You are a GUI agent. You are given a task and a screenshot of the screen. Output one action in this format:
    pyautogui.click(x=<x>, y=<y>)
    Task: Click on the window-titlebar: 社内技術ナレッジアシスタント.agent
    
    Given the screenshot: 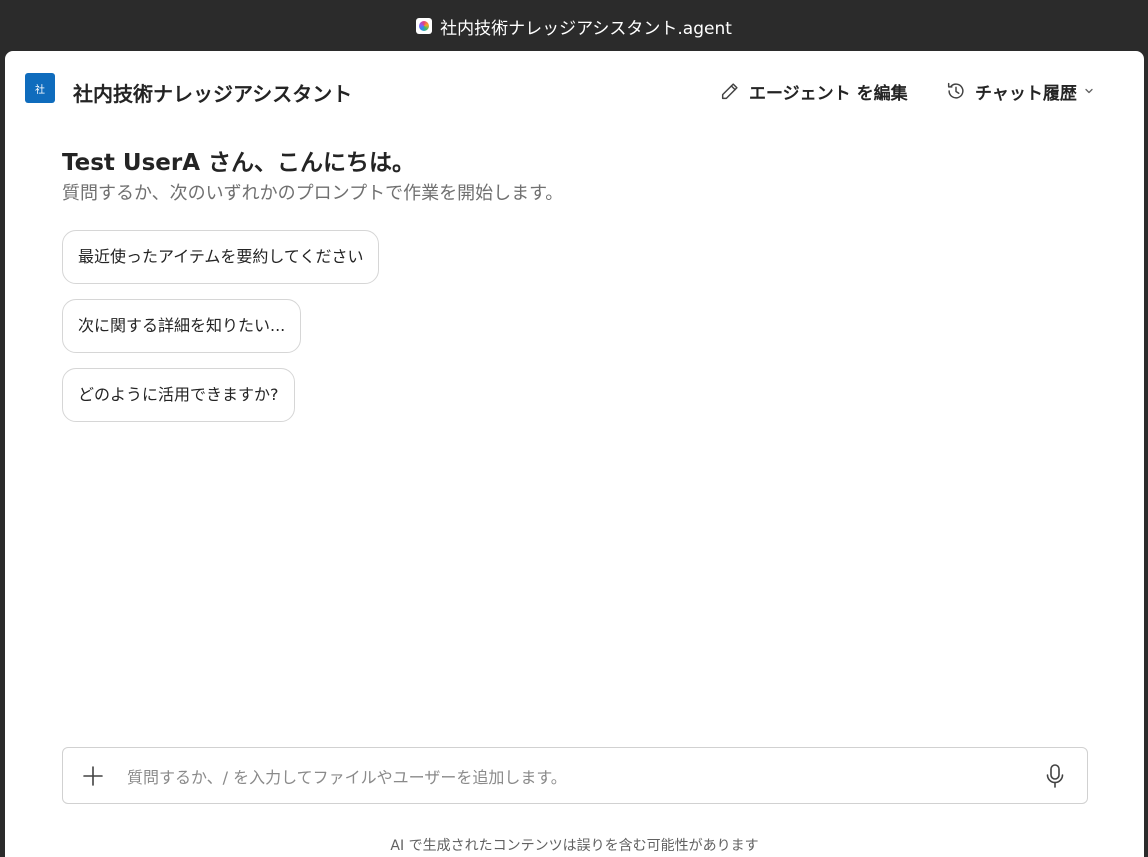 What is the action you would take?
    pyautogui.click(x=574, y=26)
    